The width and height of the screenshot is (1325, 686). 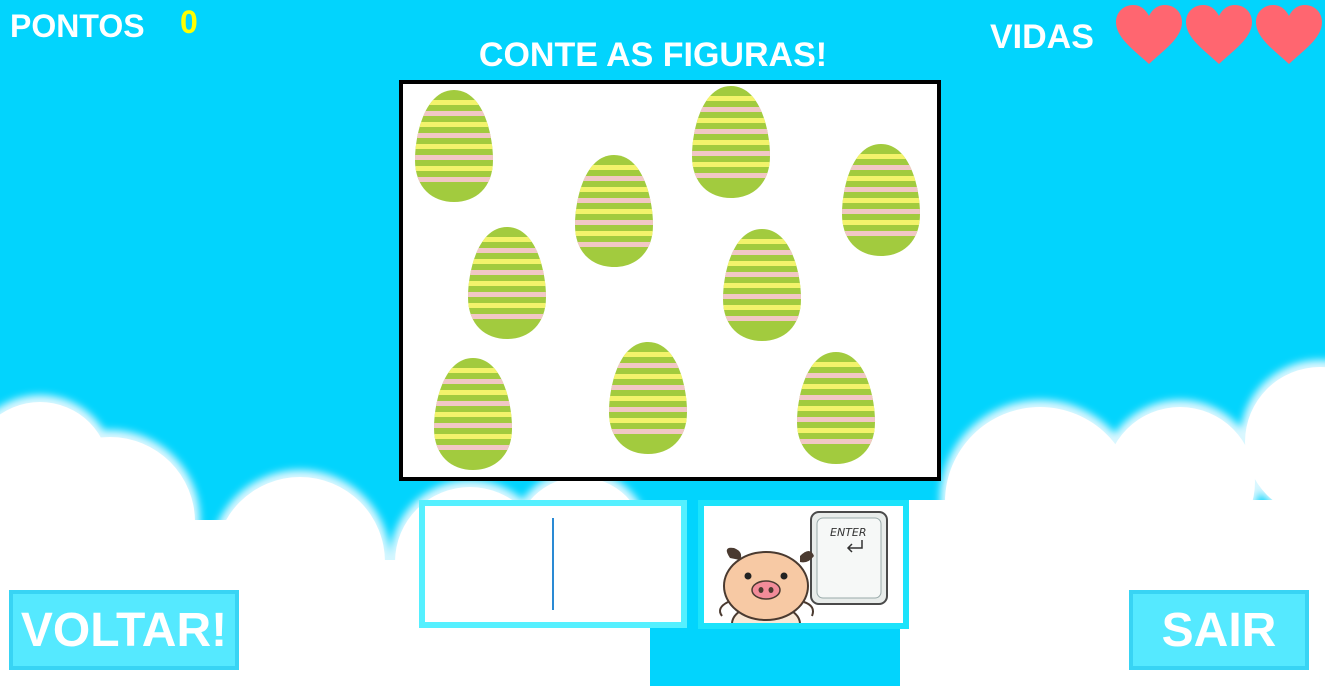 What do you see at coordinates (1219, 630) in the screenshot?
I see `exit-button: SAIR` at bounding box center [1219, 630].